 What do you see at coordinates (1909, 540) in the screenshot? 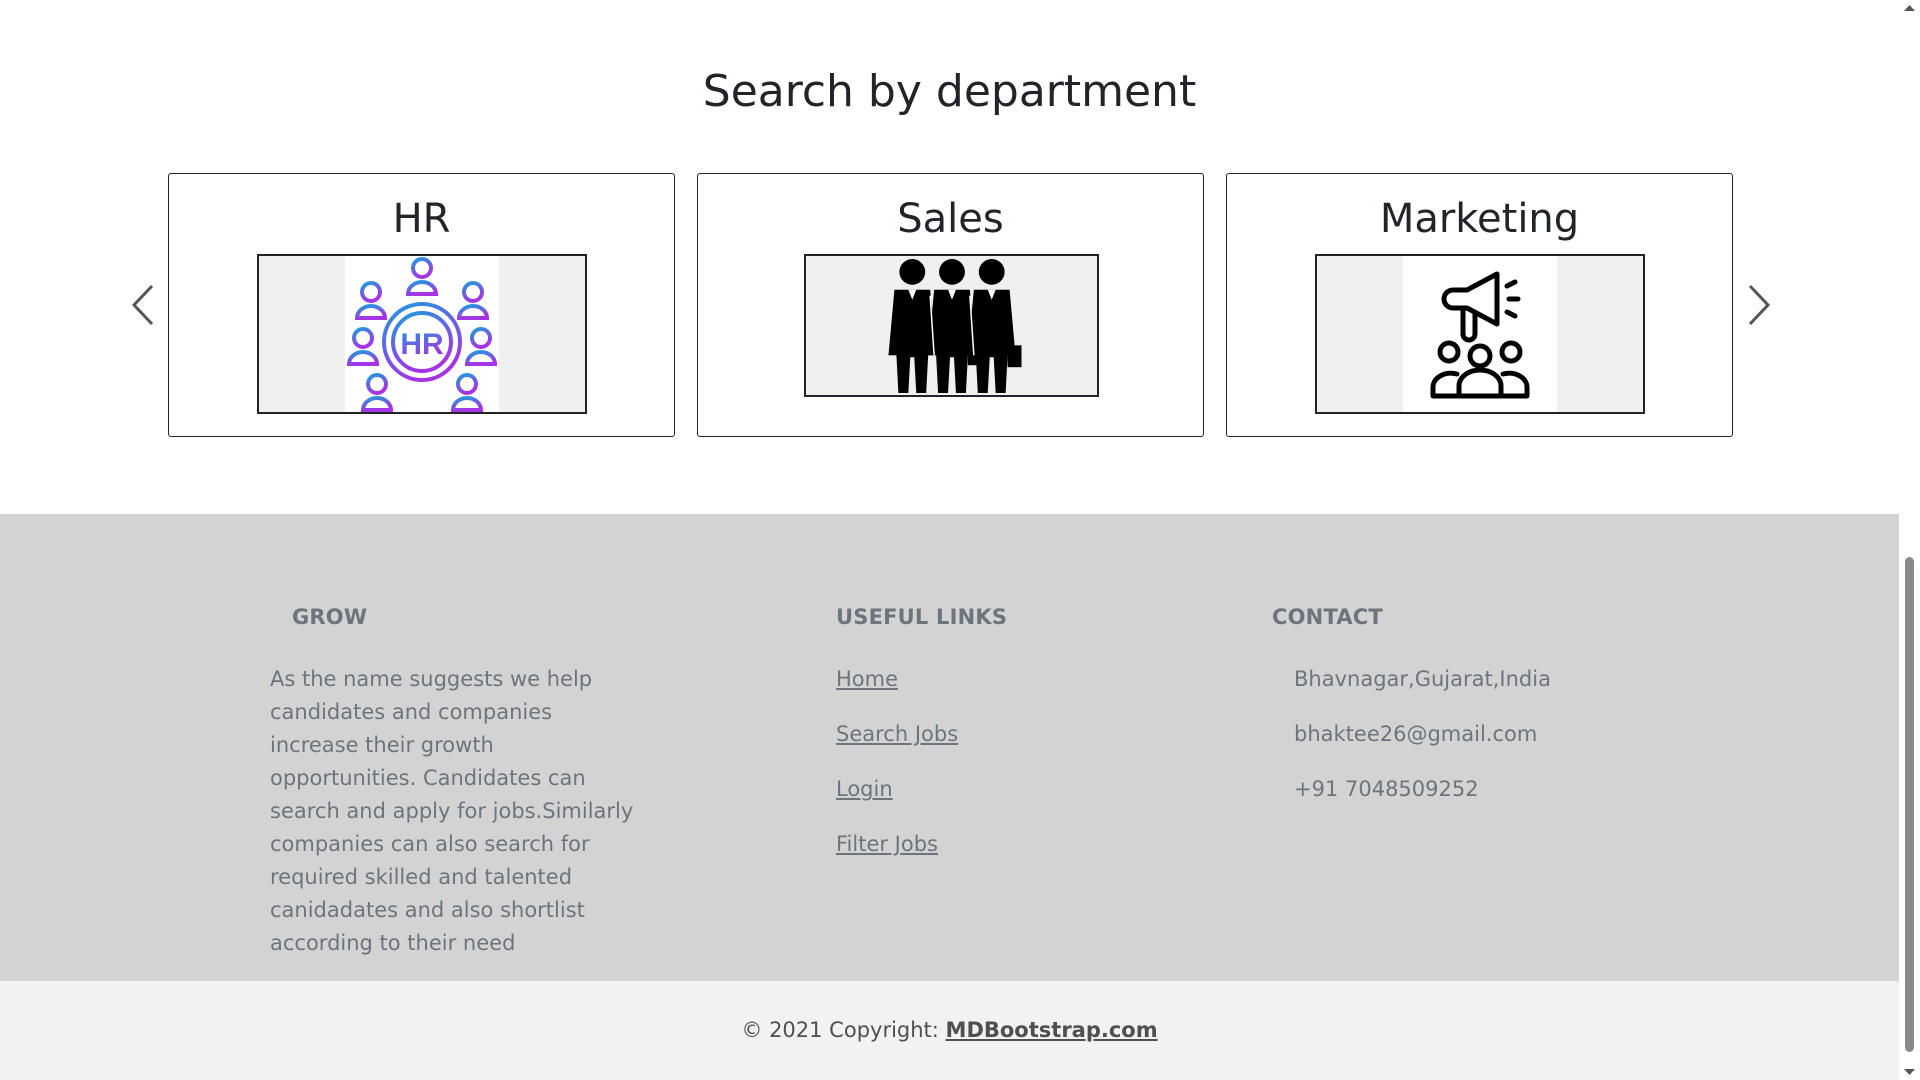
I see `vertical-scrollbar` at bounding box center [1909, 540].